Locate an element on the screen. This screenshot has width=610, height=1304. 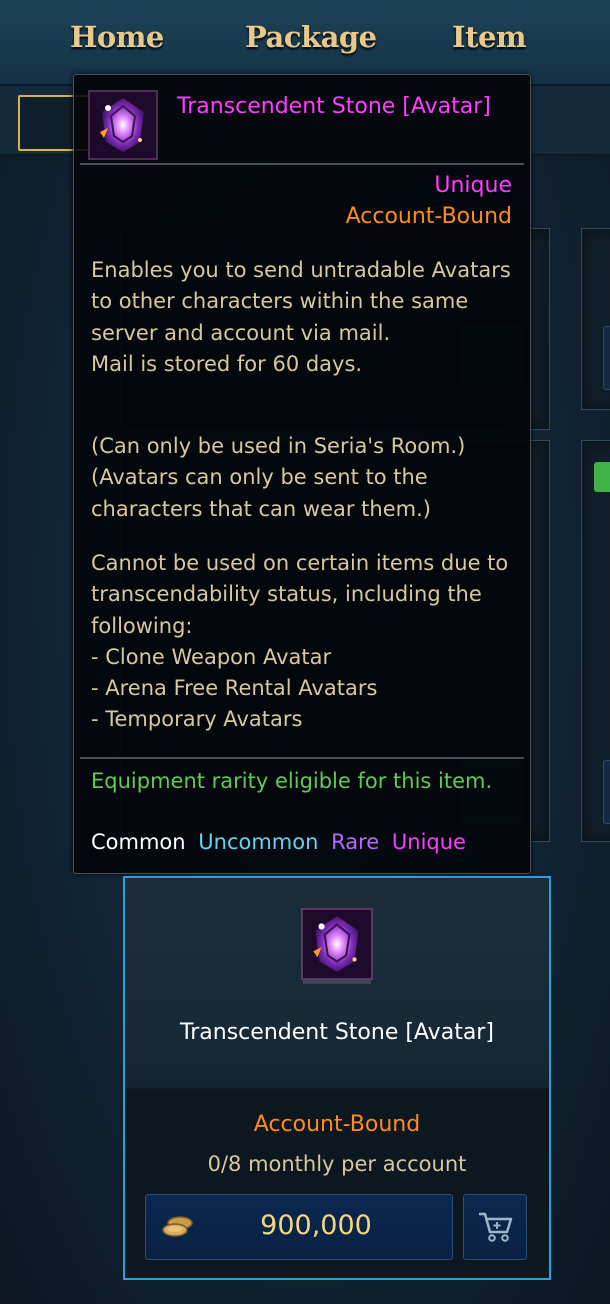
tooltip-item-name: Transcendent Stone [Avatar] is located at coordinates (334, 106).